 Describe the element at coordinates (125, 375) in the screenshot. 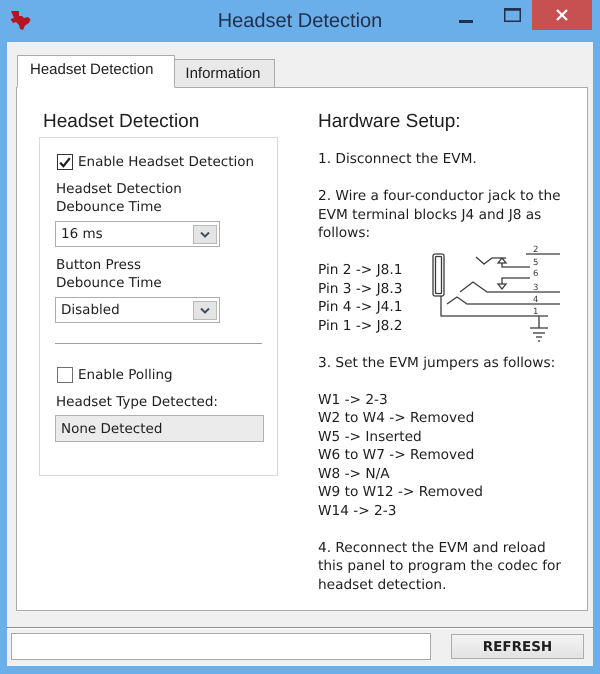

I see `checkbox-label: Enable Polling` at that location.